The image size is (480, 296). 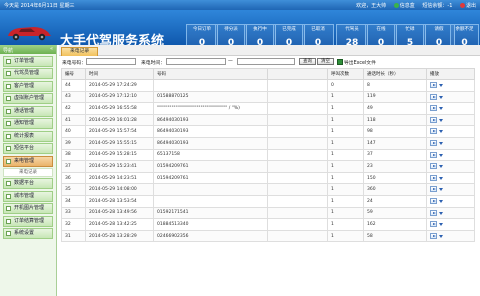 I want to click on table-row: 44 2014-05-29 17:24:29 0 8, so click(x=268, y=85).